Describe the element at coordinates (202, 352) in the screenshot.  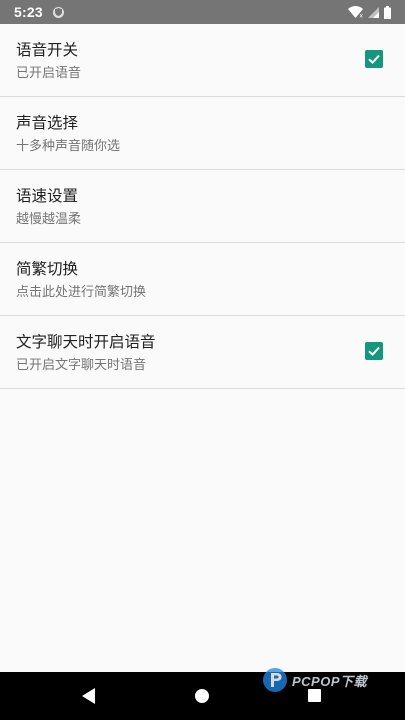
I see `setting-text-chat-voice: 文字聊天时开启语音 已开启文字聊天时语音` at that location.